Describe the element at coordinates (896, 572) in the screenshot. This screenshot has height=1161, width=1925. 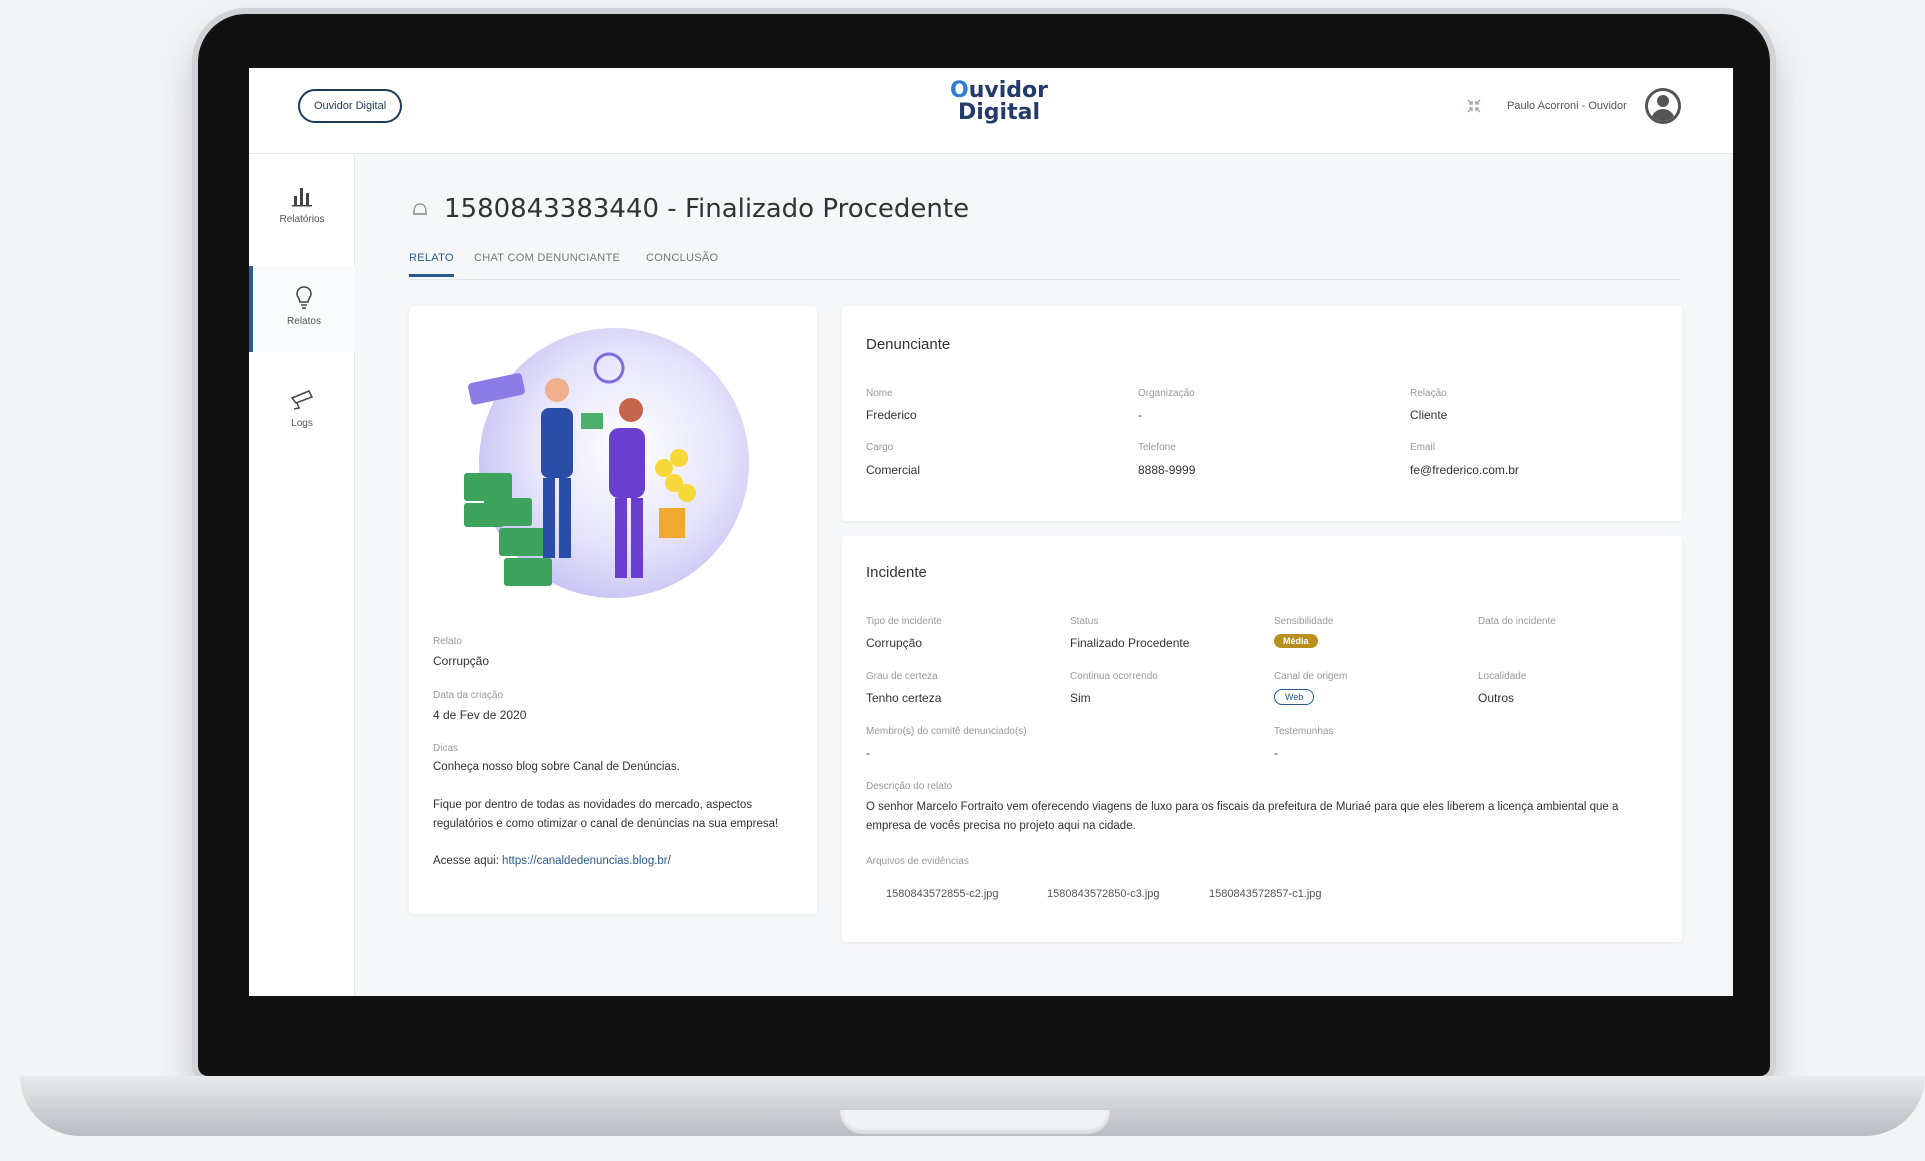
I see `incidente-title: Incidente` at that location.